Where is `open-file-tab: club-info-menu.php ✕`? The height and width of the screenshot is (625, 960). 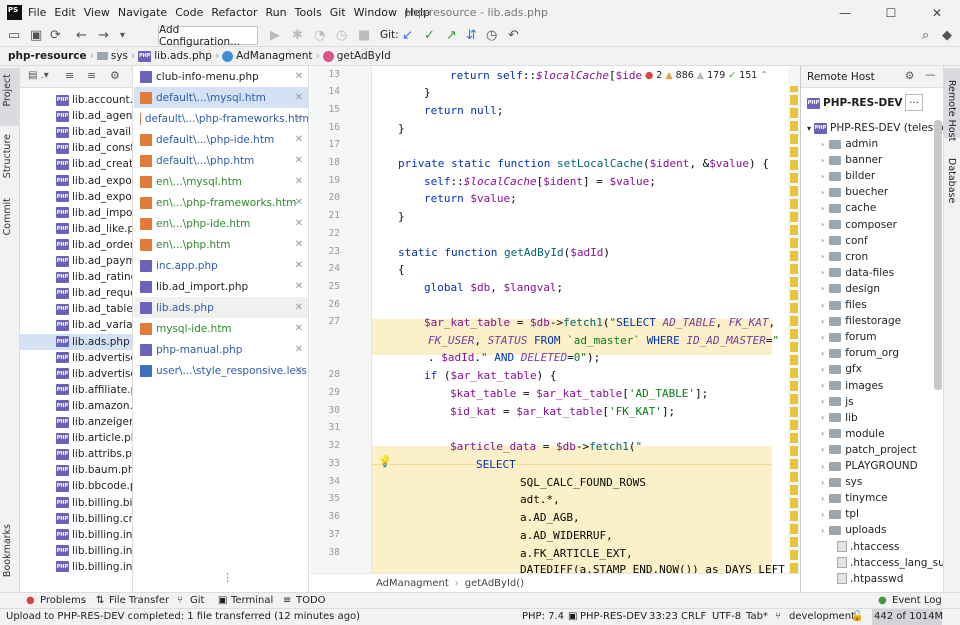 open-file-tab: club-info-menu.php ✕ is located at coordinates (221, 76).